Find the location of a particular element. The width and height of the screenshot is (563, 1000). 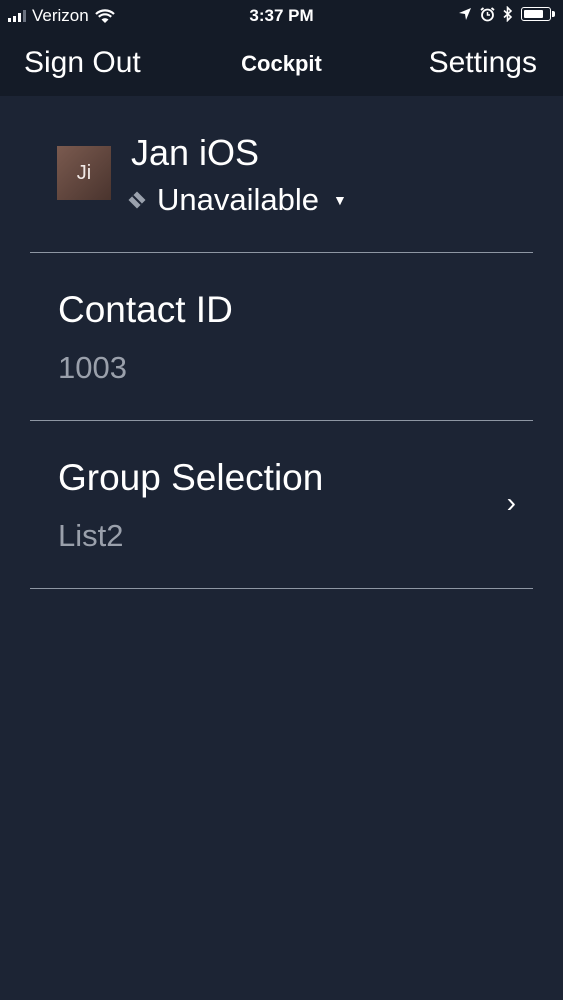

group-selection-label: Group Selection is located at coordinates (191, 477).